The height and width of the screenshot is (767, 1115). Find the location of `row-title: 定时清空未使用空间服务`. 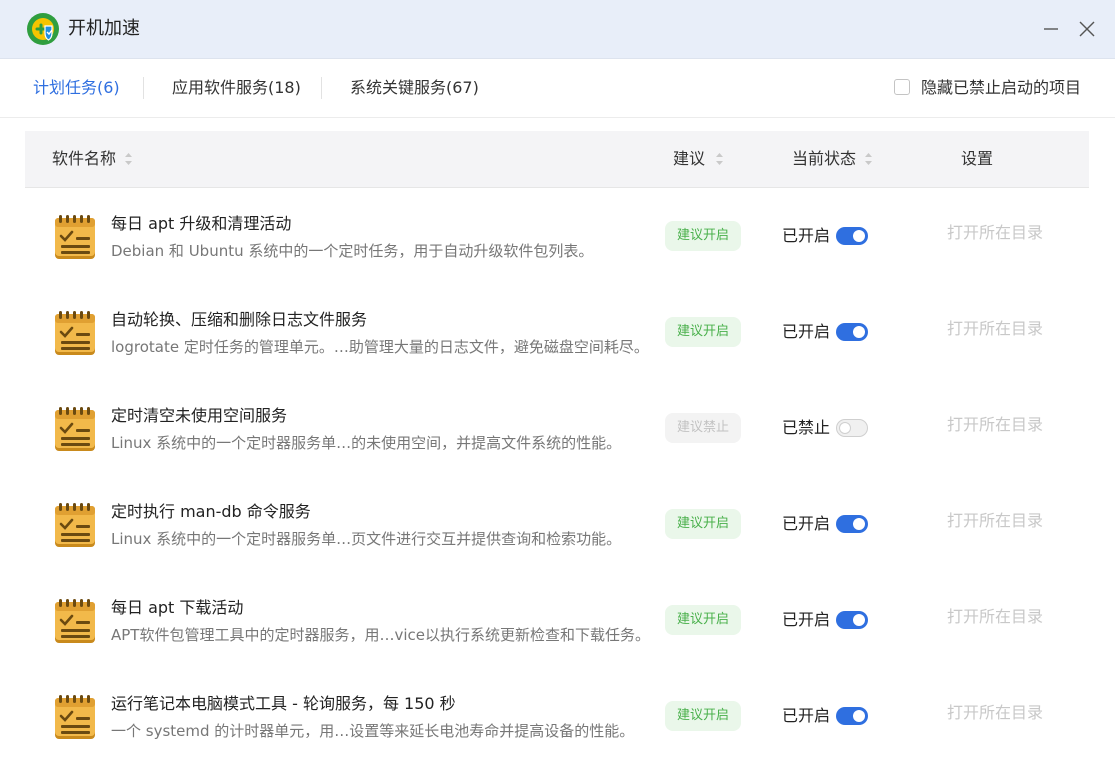

row-title: 定时清空未使用空间服务 is located at coordinates (199, 415).